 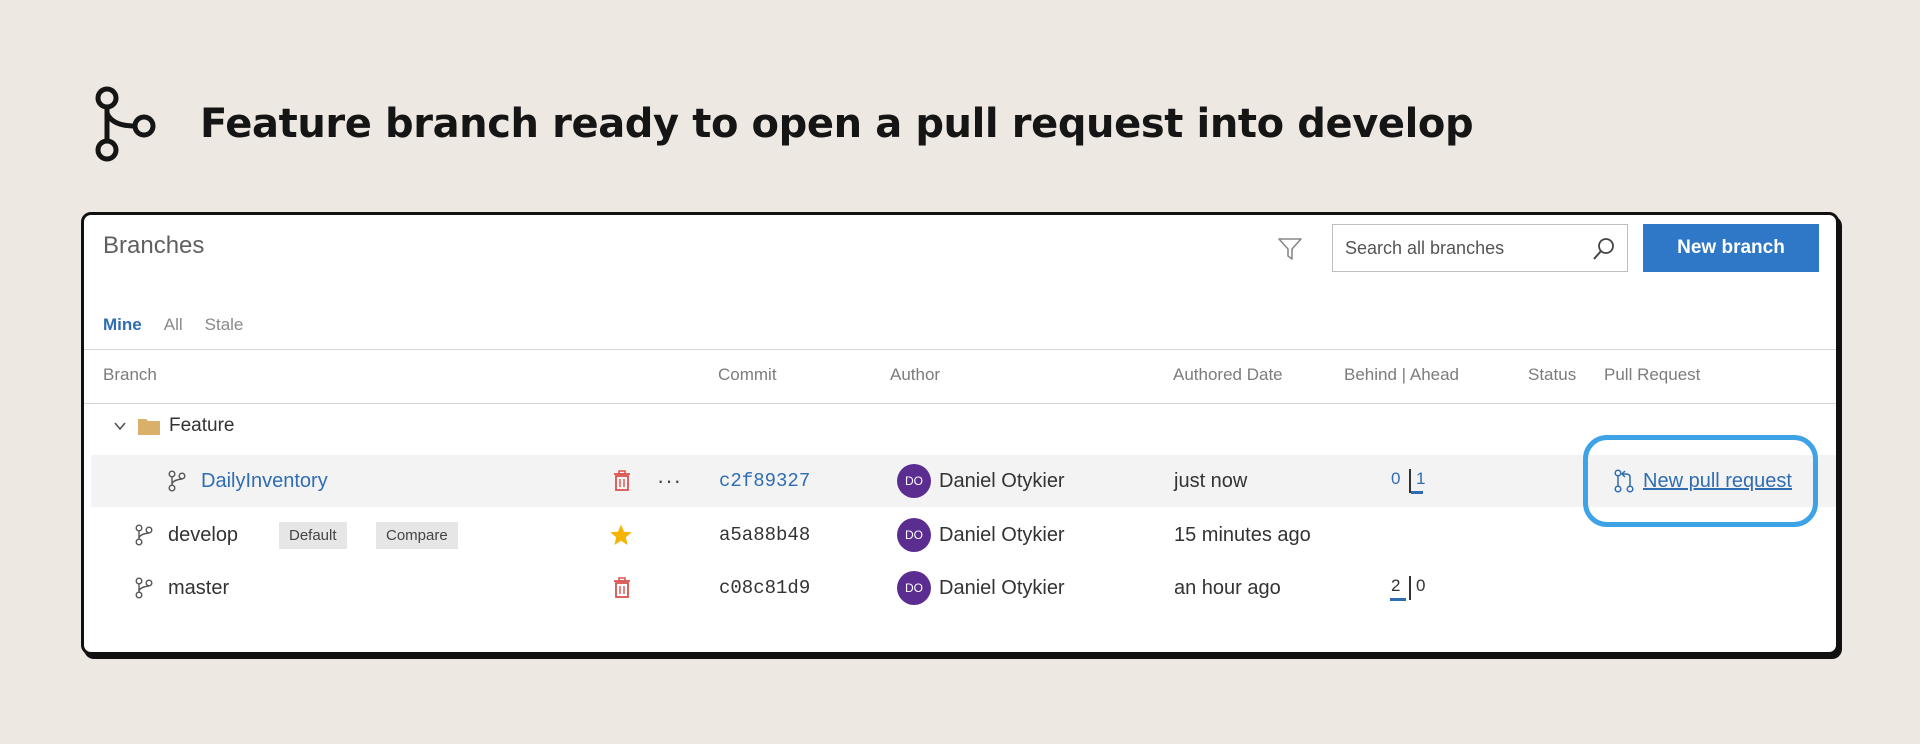 I want to click on search-box, so click(x=1480, y=248).